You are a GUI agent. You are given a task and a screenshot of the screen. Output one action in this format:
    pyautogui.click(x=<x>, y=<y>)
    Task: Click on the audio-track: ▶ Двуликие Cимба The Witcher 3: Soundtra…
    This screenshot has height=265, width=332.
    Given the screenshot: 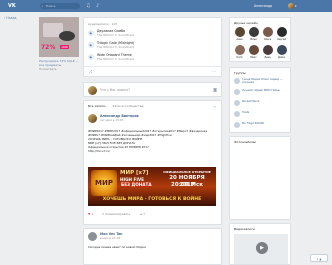 What is the action you would take?
    pyautogui.click(x=153, y=34)
    